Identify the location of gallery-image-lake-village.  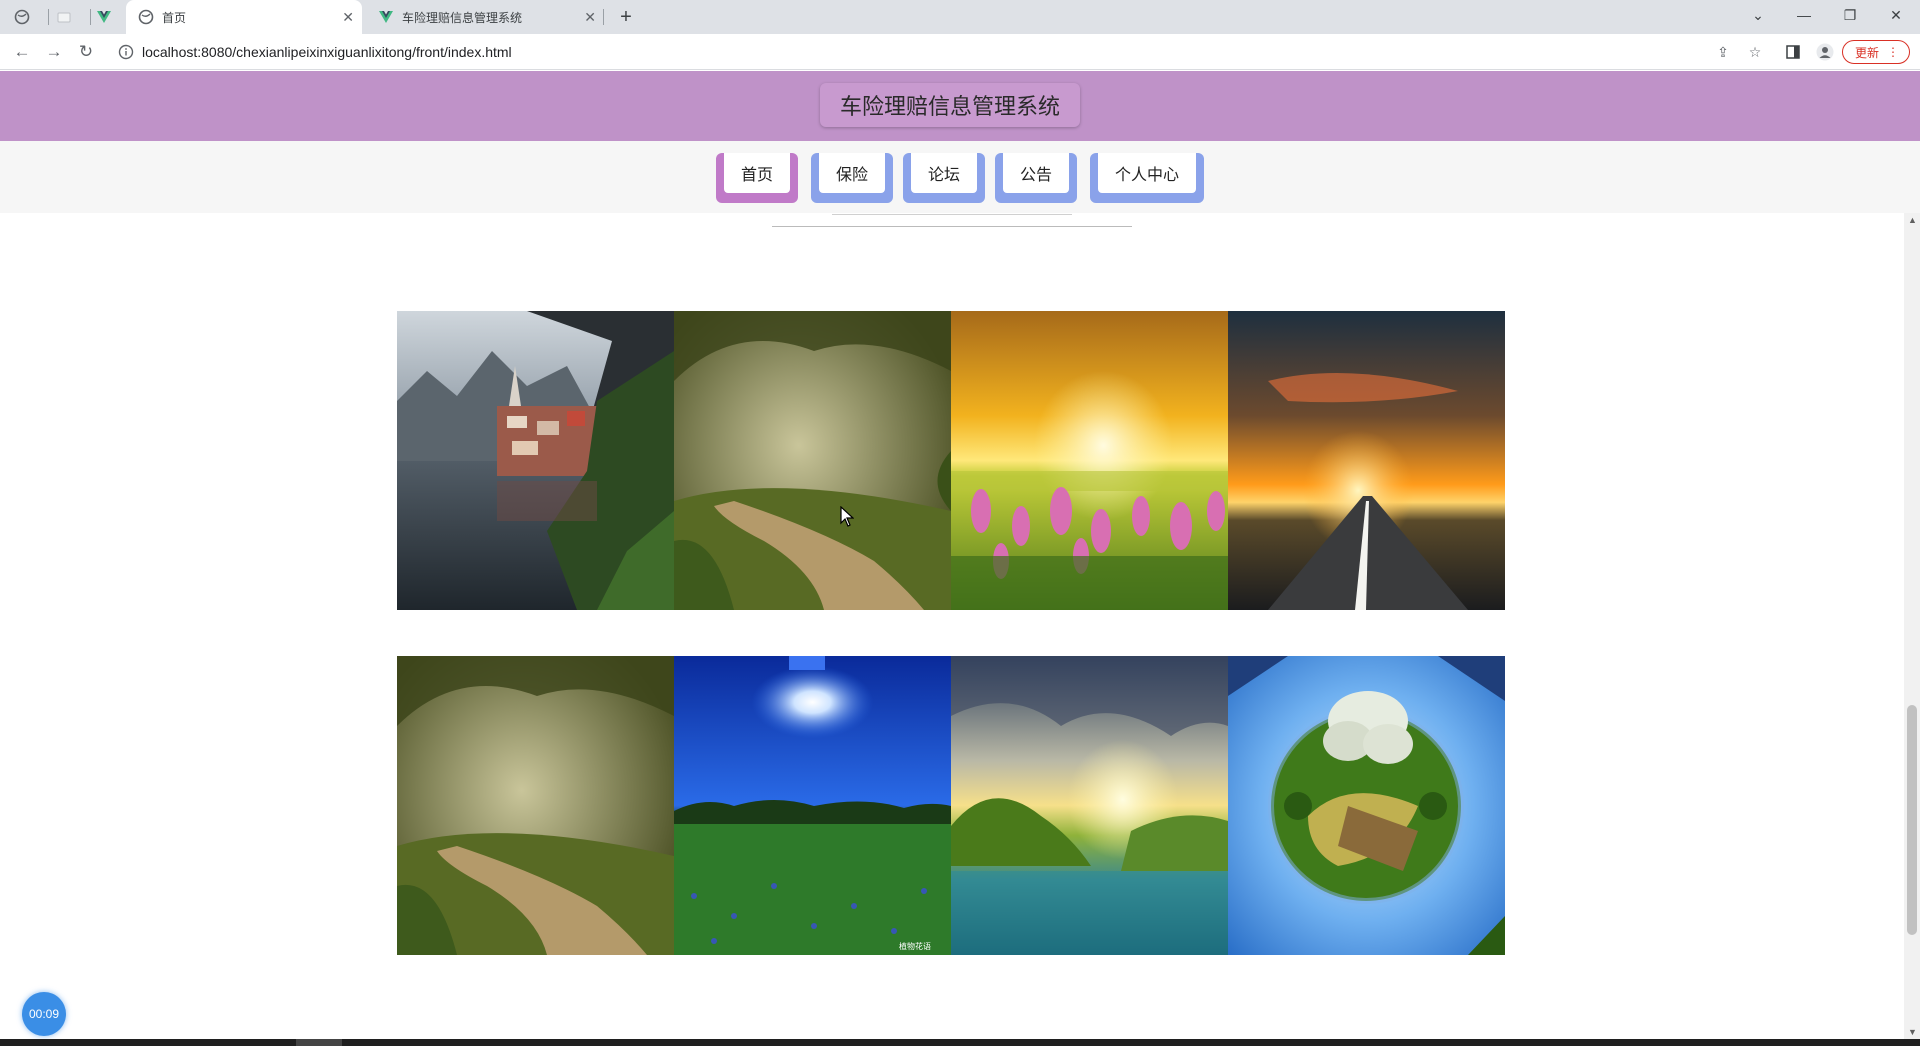
(535, 460).